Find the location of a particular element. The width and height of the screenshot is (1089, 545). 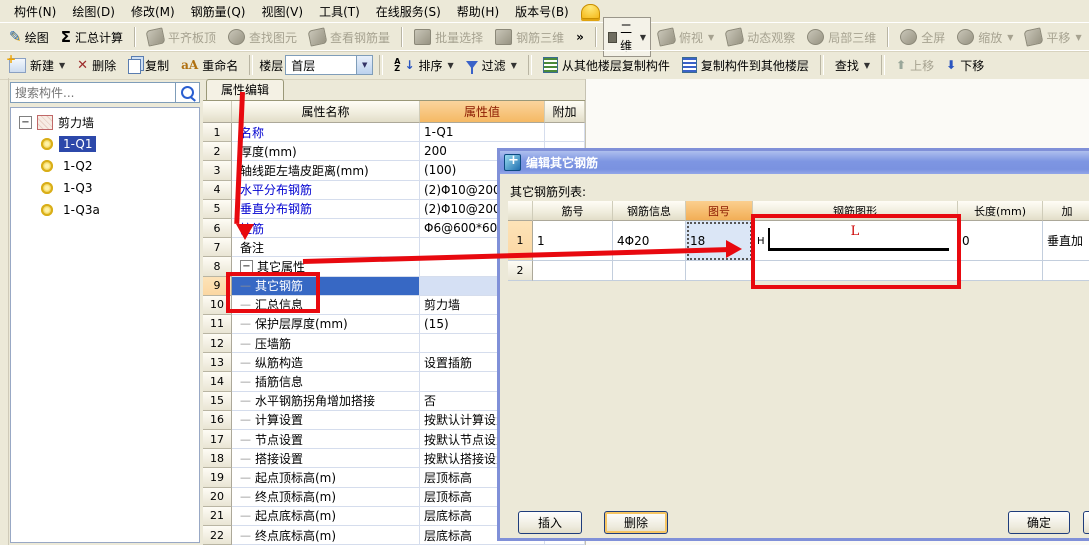

toolbar-overflow-button: » is located at coordinates (580, 37).